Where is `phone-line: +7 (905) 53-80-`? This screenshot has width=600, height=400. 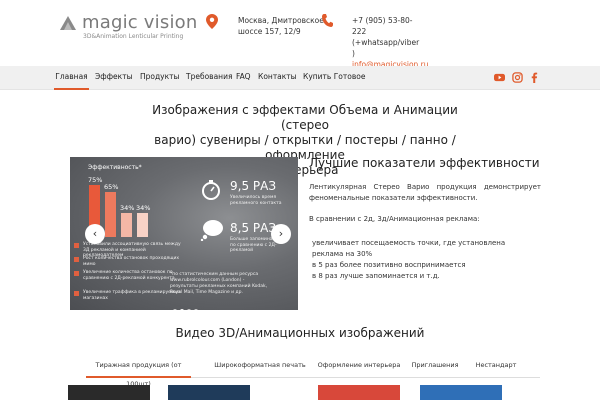
phone-line: +7 (905) 53-80- is located at coordinates (392, 20).